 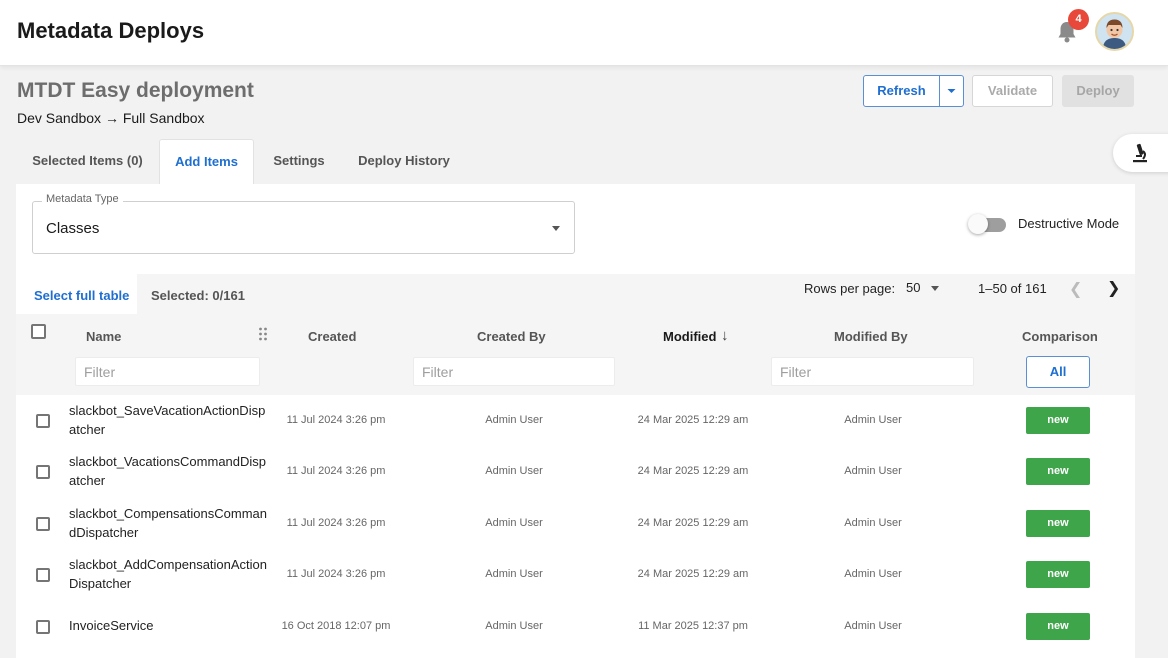 What do you see at coordinates (1075, 289) in the screenshot?
I see `chevron-left-icon: ❮` at bounding box center [1075, 289].